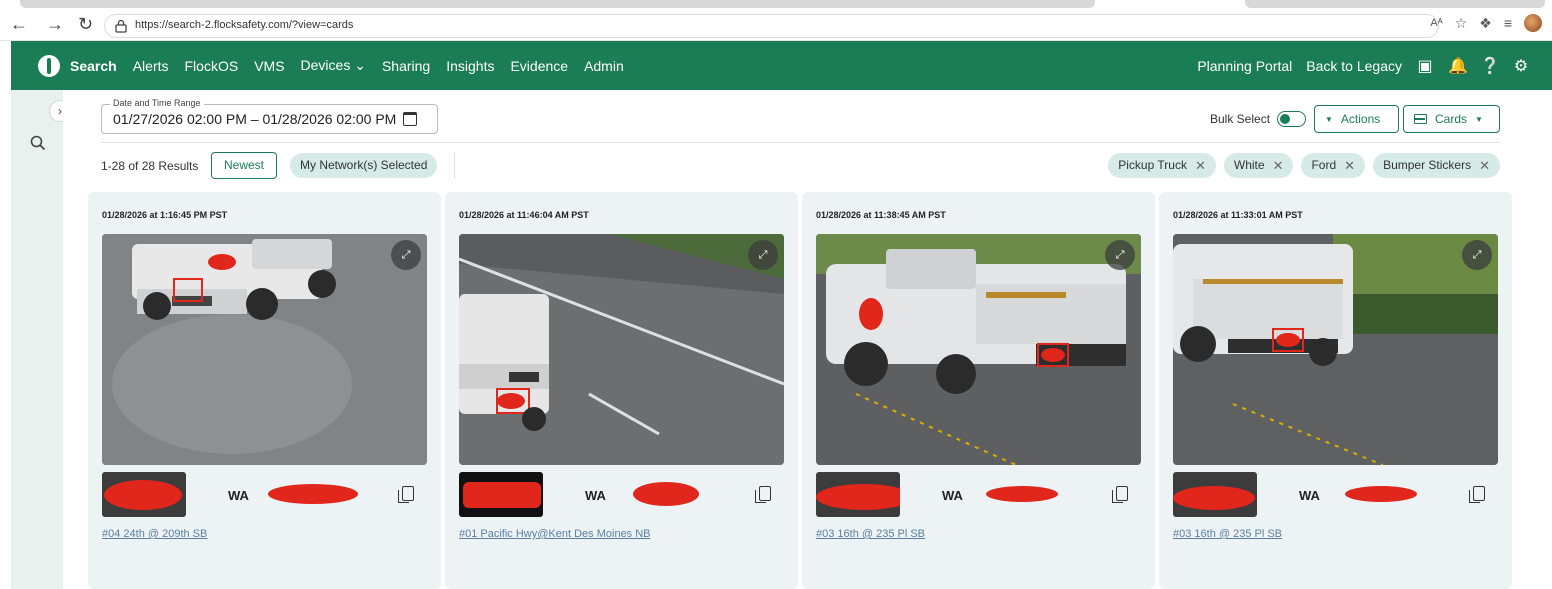  What do you see at coordinates (244, 165) in the screenshot?
I see `sort-newest-button: Newest` at bounding box center [244, 165].